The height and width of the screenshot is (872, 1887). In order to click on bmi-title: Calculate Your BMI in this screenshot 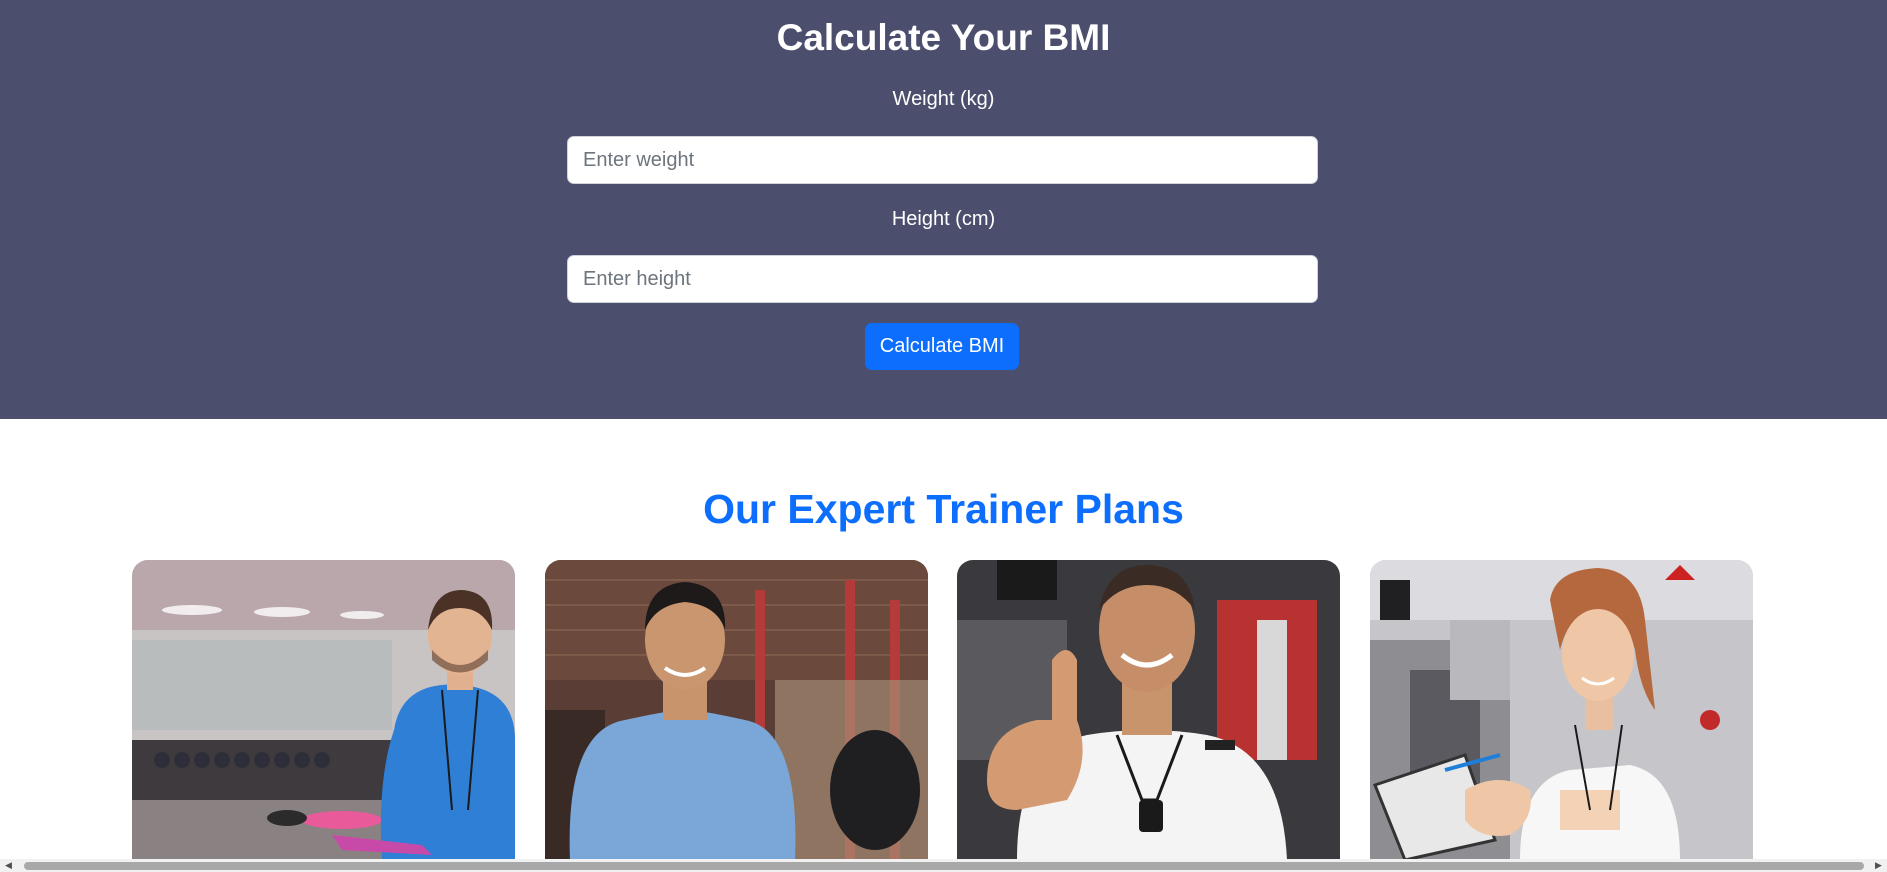, I will do `click(943, 37)`.